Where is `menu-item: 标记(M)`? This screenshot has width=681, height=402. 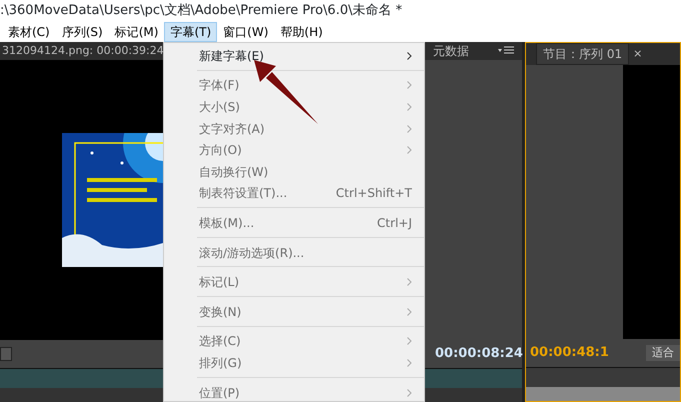
menu-item: 标记(M) is located at coordinates (136, 32).